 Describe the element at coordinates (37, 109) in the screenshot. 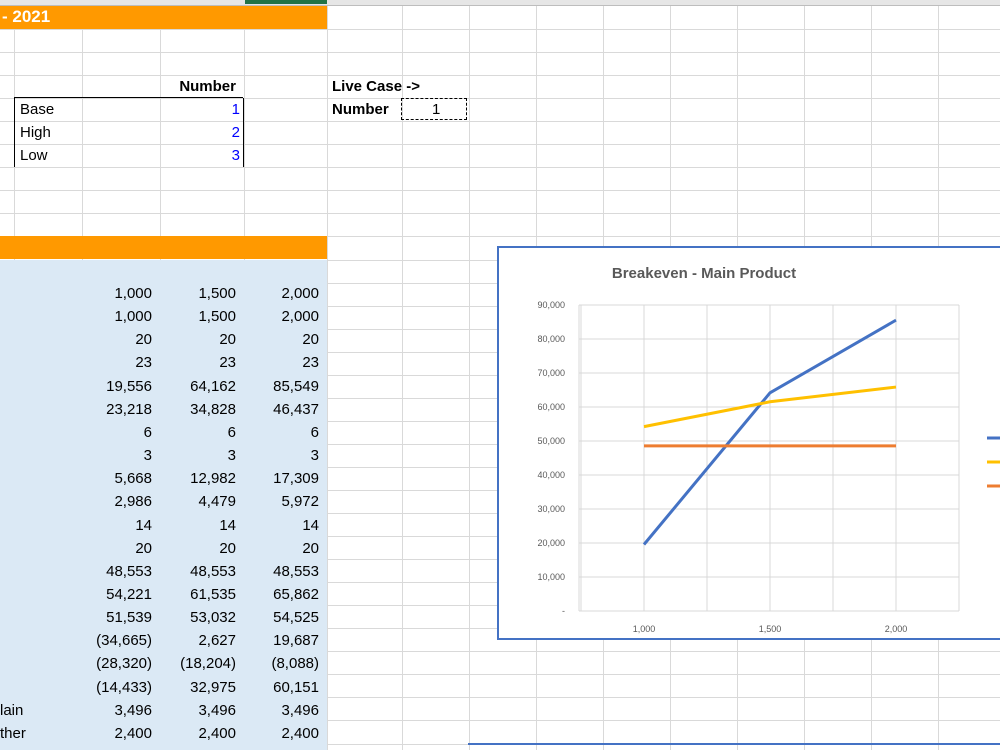

I see `scenario-label-base: Base` at that location.